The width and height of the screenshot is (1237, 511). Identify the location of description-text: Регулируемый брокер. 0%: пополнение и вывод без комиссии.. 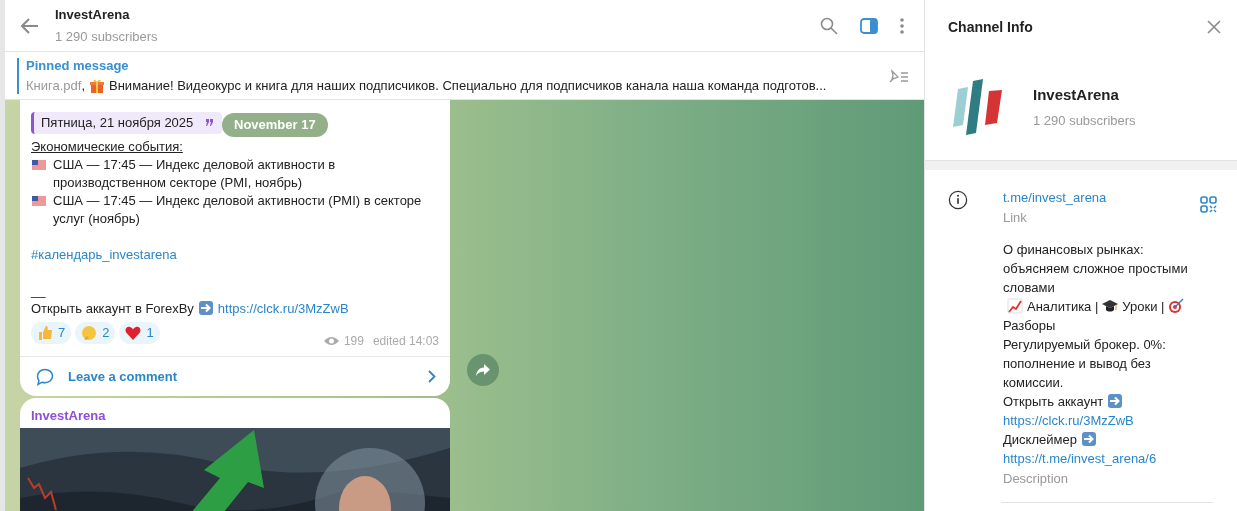
(1084, 363).